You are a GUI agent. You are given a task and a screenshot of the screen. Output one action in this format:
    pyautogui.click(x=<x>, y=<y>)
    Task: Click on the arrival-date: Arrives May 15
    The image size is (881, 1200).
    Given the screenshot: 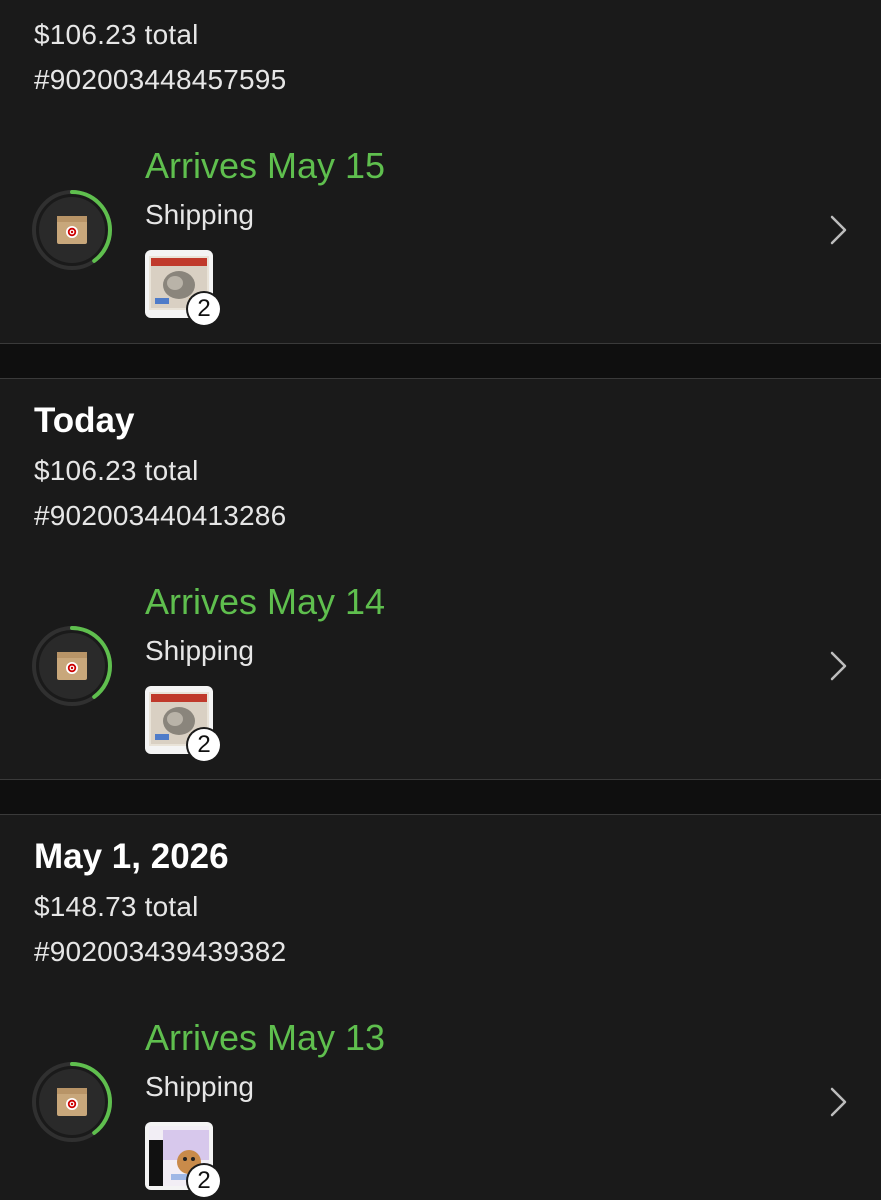 What is the action you would take?
    pyautogui.click(x=265, y=165)
    